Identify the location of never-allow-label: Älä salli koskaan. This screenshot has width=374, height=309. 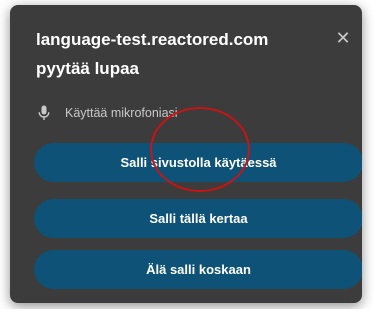
(198, 269).